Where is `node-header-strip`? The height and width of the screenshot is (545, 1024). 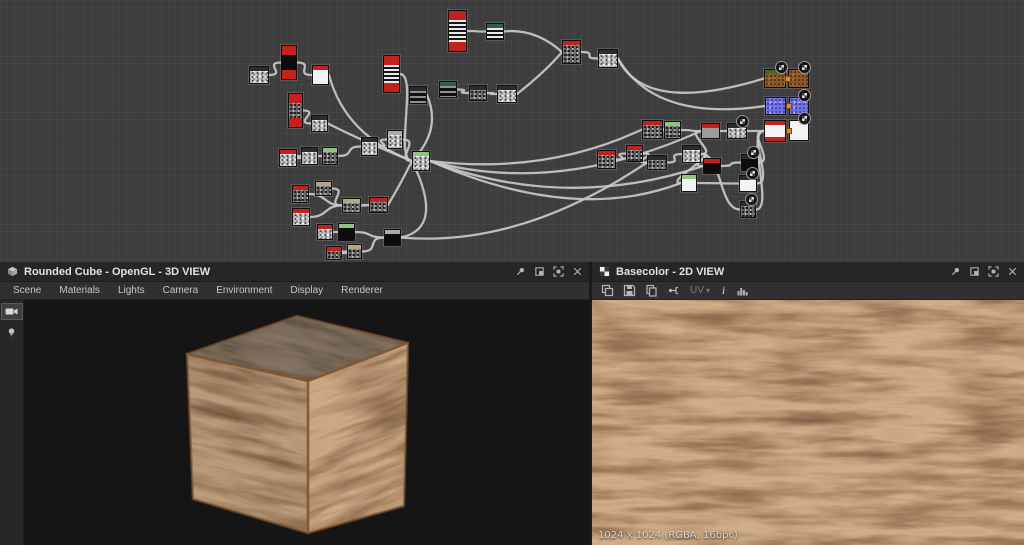
node-header-strip is located at coordinates (289, 50).